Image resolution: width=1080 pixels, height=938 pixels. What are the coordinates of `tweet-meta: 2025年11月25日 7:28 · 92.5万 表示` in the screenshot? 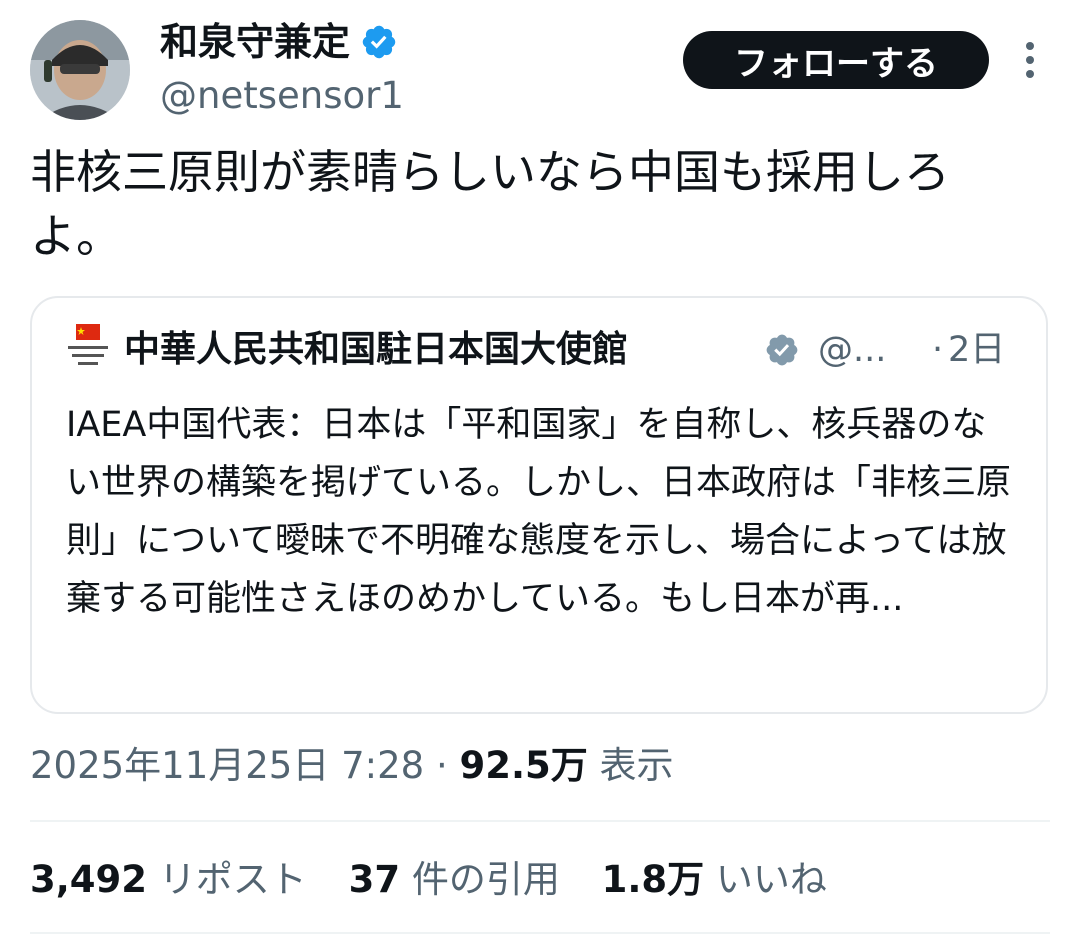 It's located at (352, 766).